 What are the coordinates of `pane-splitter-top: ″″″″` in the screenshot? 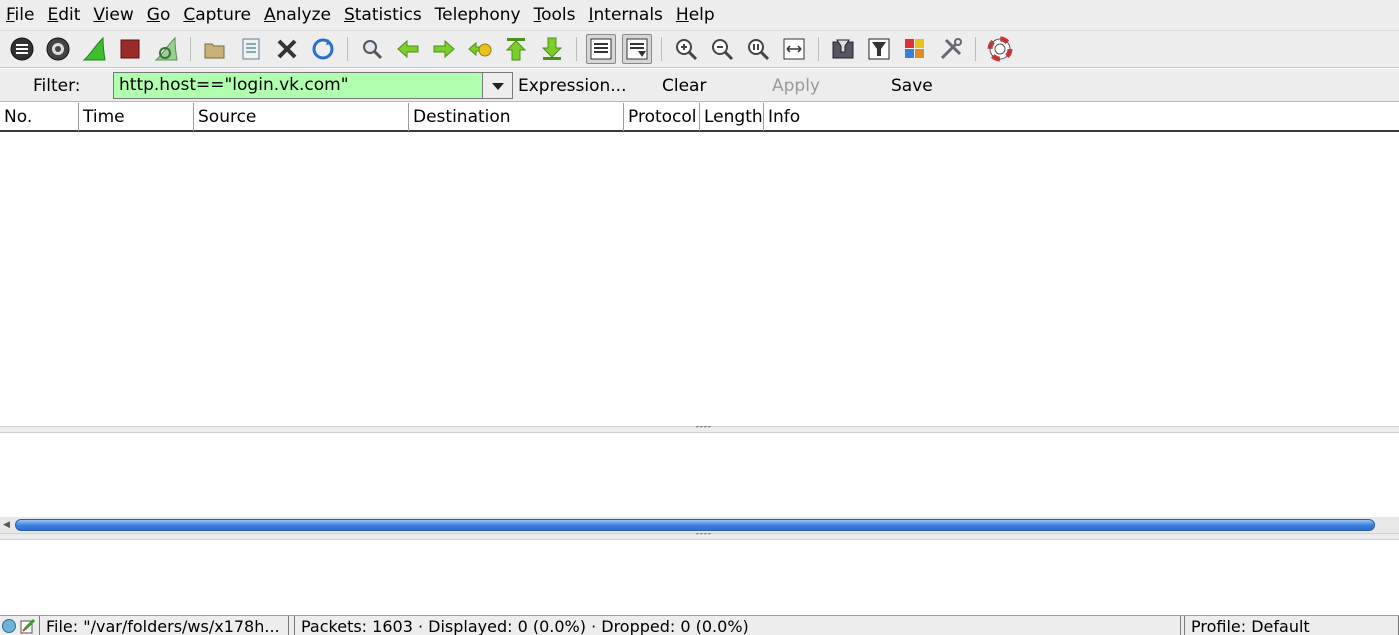 It's located at (699, 429).